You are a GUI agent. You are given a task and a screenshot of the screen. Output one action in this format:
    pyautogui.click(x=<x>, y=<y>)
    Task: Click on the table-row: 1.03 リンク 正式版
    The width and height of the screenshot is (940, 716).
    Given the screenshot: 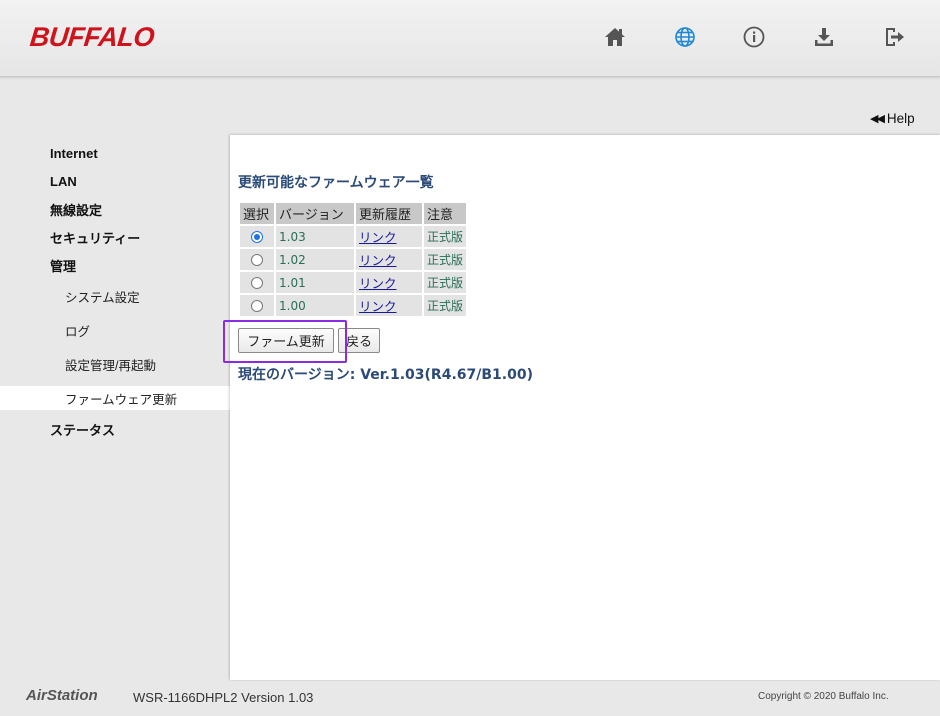 What is the action you would take?
    pyautogui.click(x=353, y=236)
    